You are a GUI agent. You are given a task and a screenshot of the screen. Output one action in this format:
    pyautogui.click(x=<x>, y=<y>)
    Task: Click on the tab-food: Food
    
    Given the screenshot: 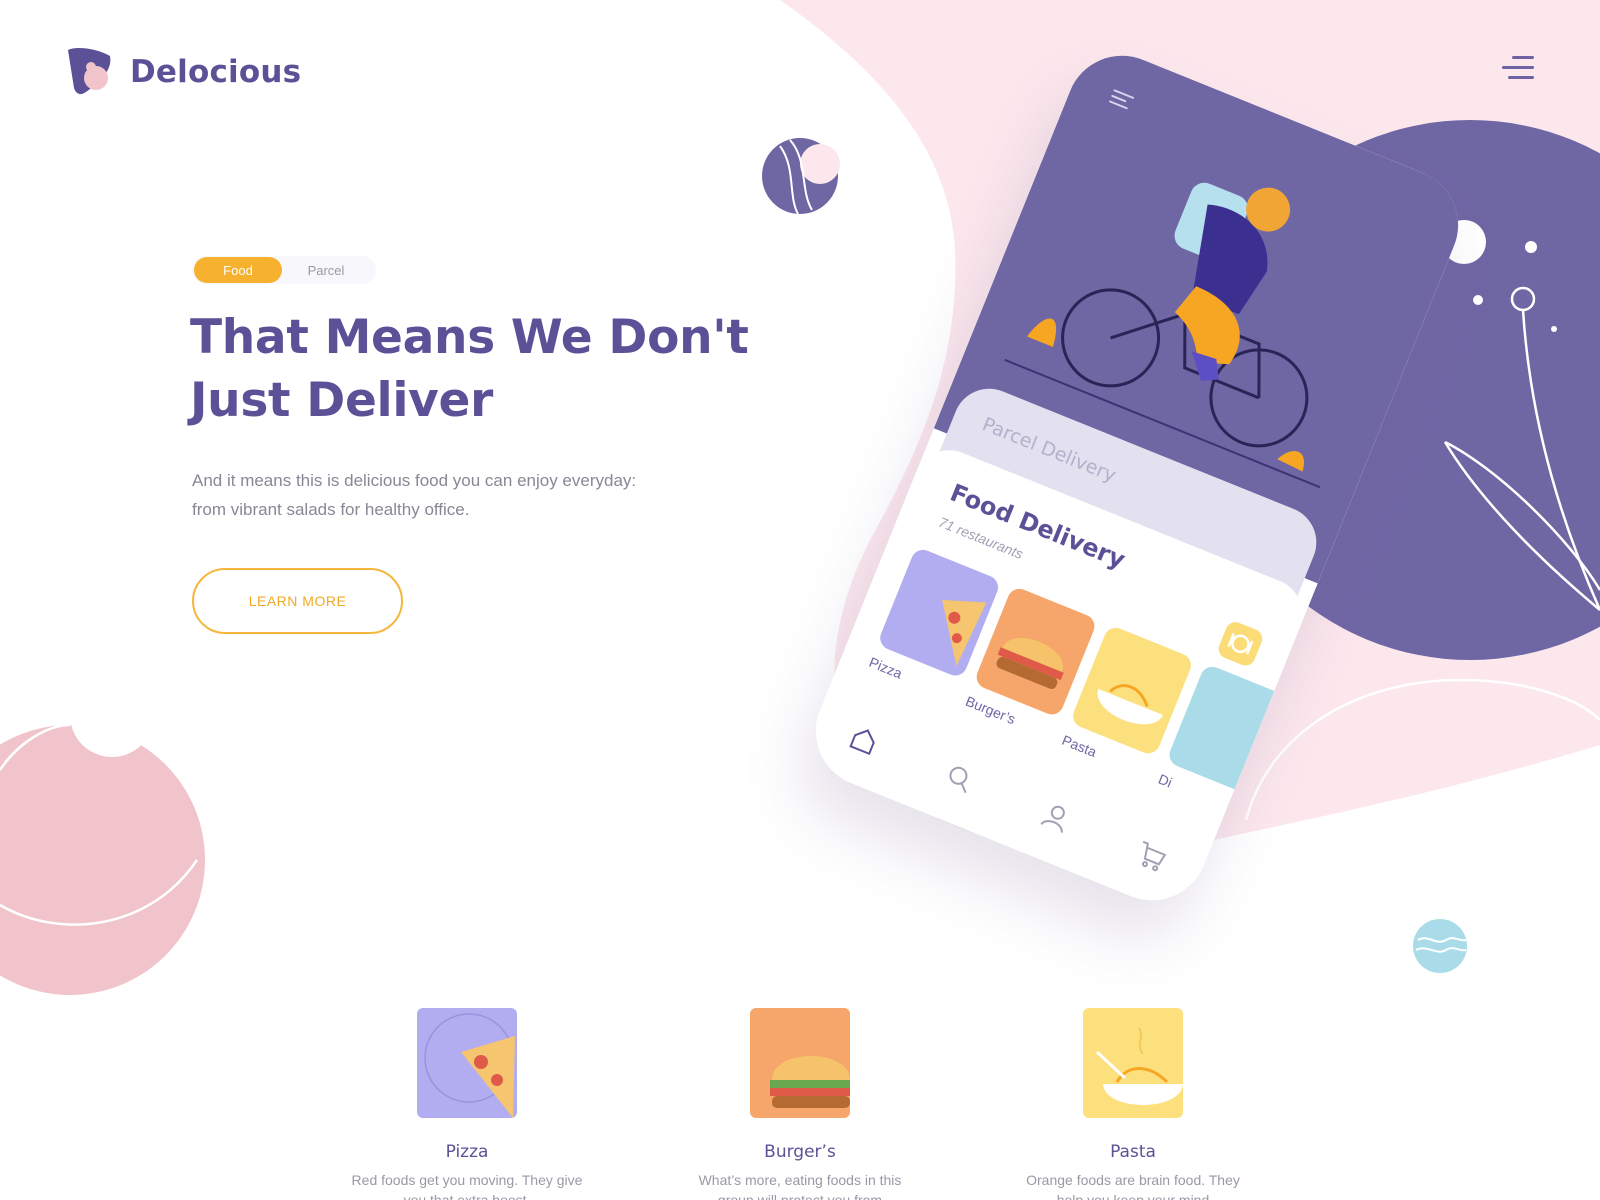 What is the action you would take?
    pyautogui.click(x=238, y=270)
    